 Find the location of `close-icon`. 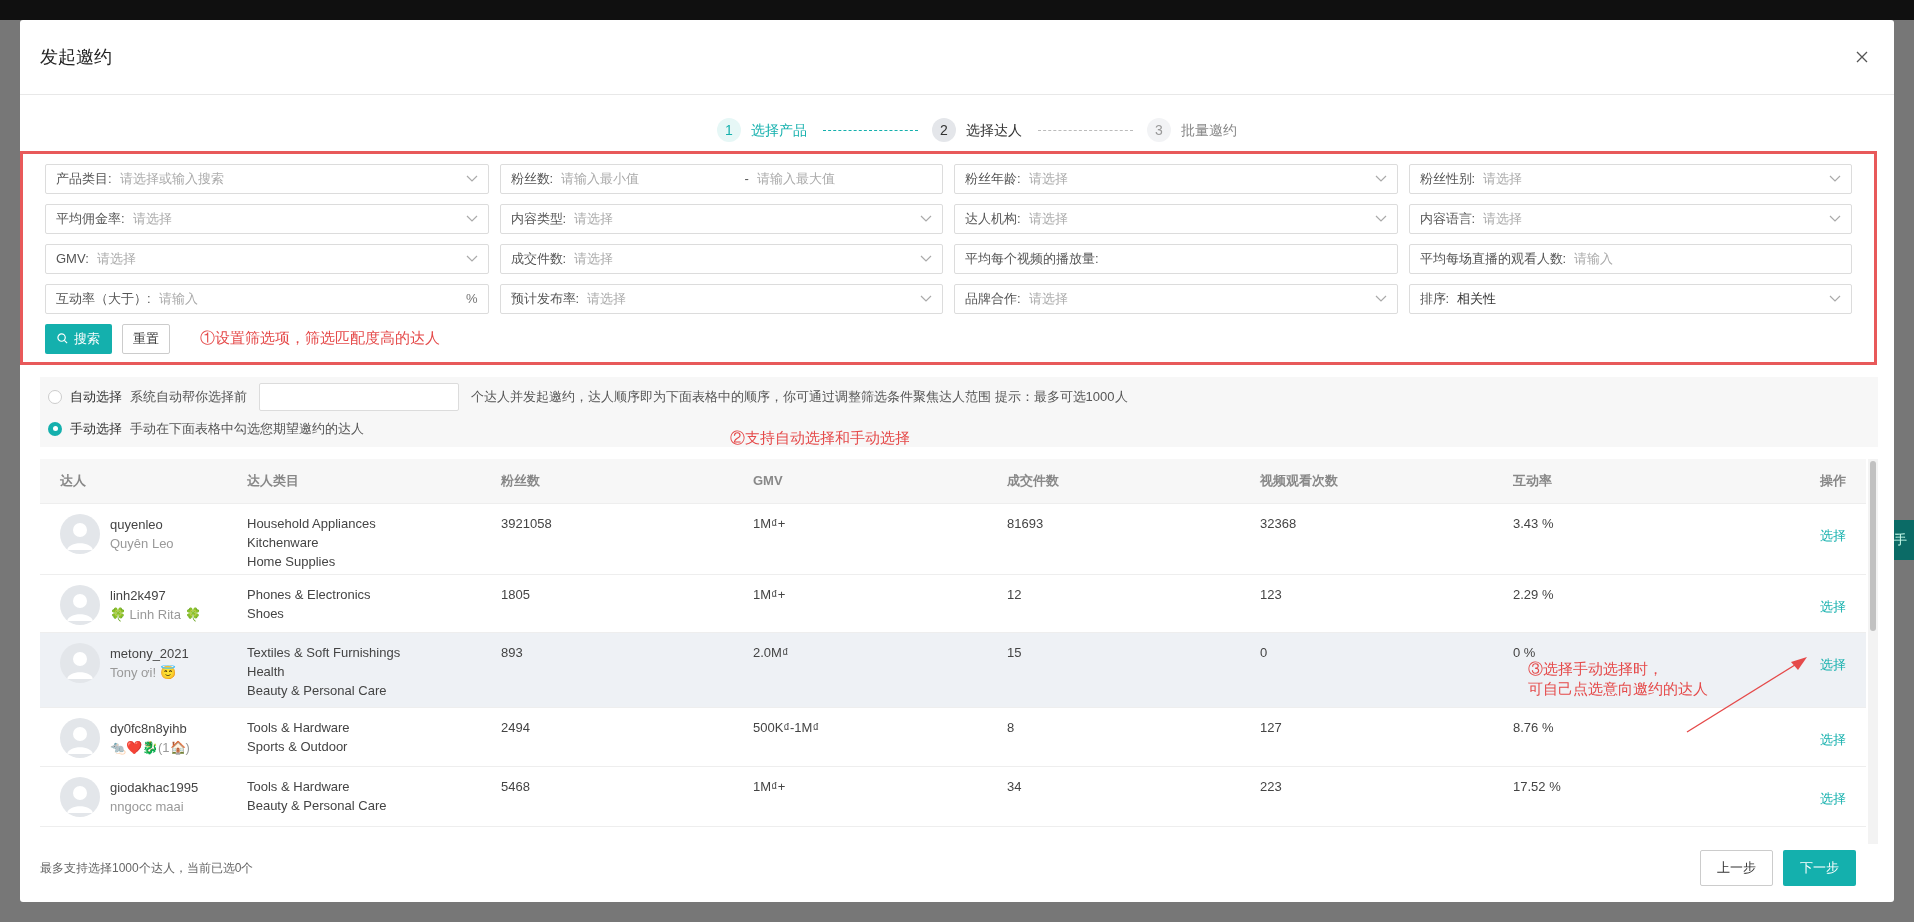

close-icon is located at coordinates (1862, 57).